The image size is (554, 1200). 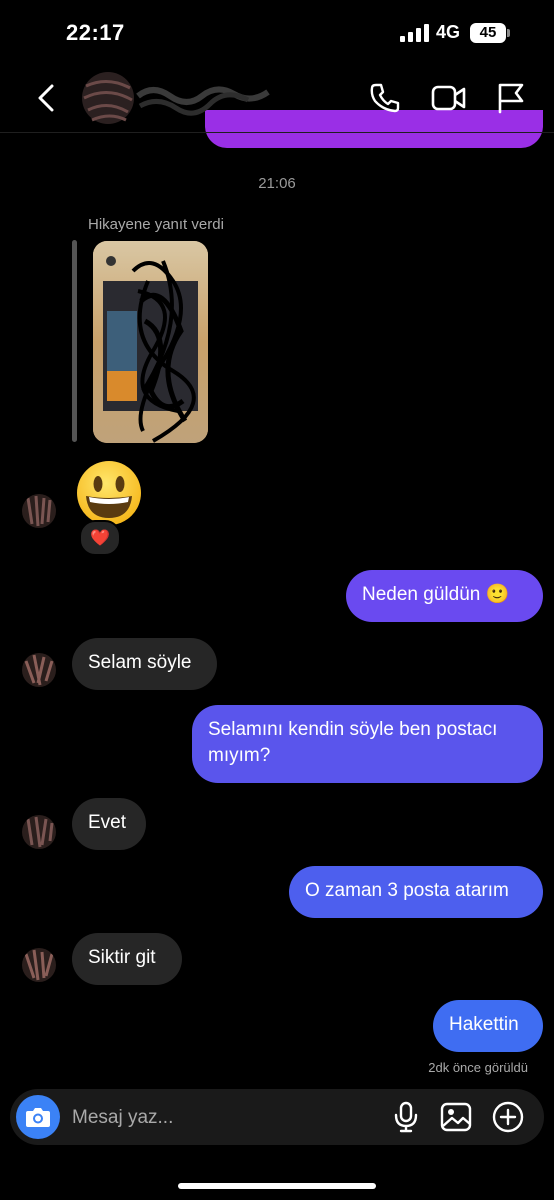 What do you see at coordinates (449, 98) in the screenshot?
I see `video-camera-icon` at bounding box center [449, 98].